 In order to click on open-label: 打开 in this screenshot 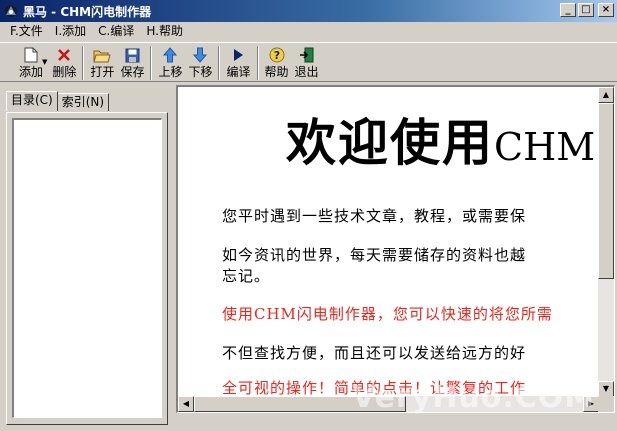, I will do `click(102, 72)`.